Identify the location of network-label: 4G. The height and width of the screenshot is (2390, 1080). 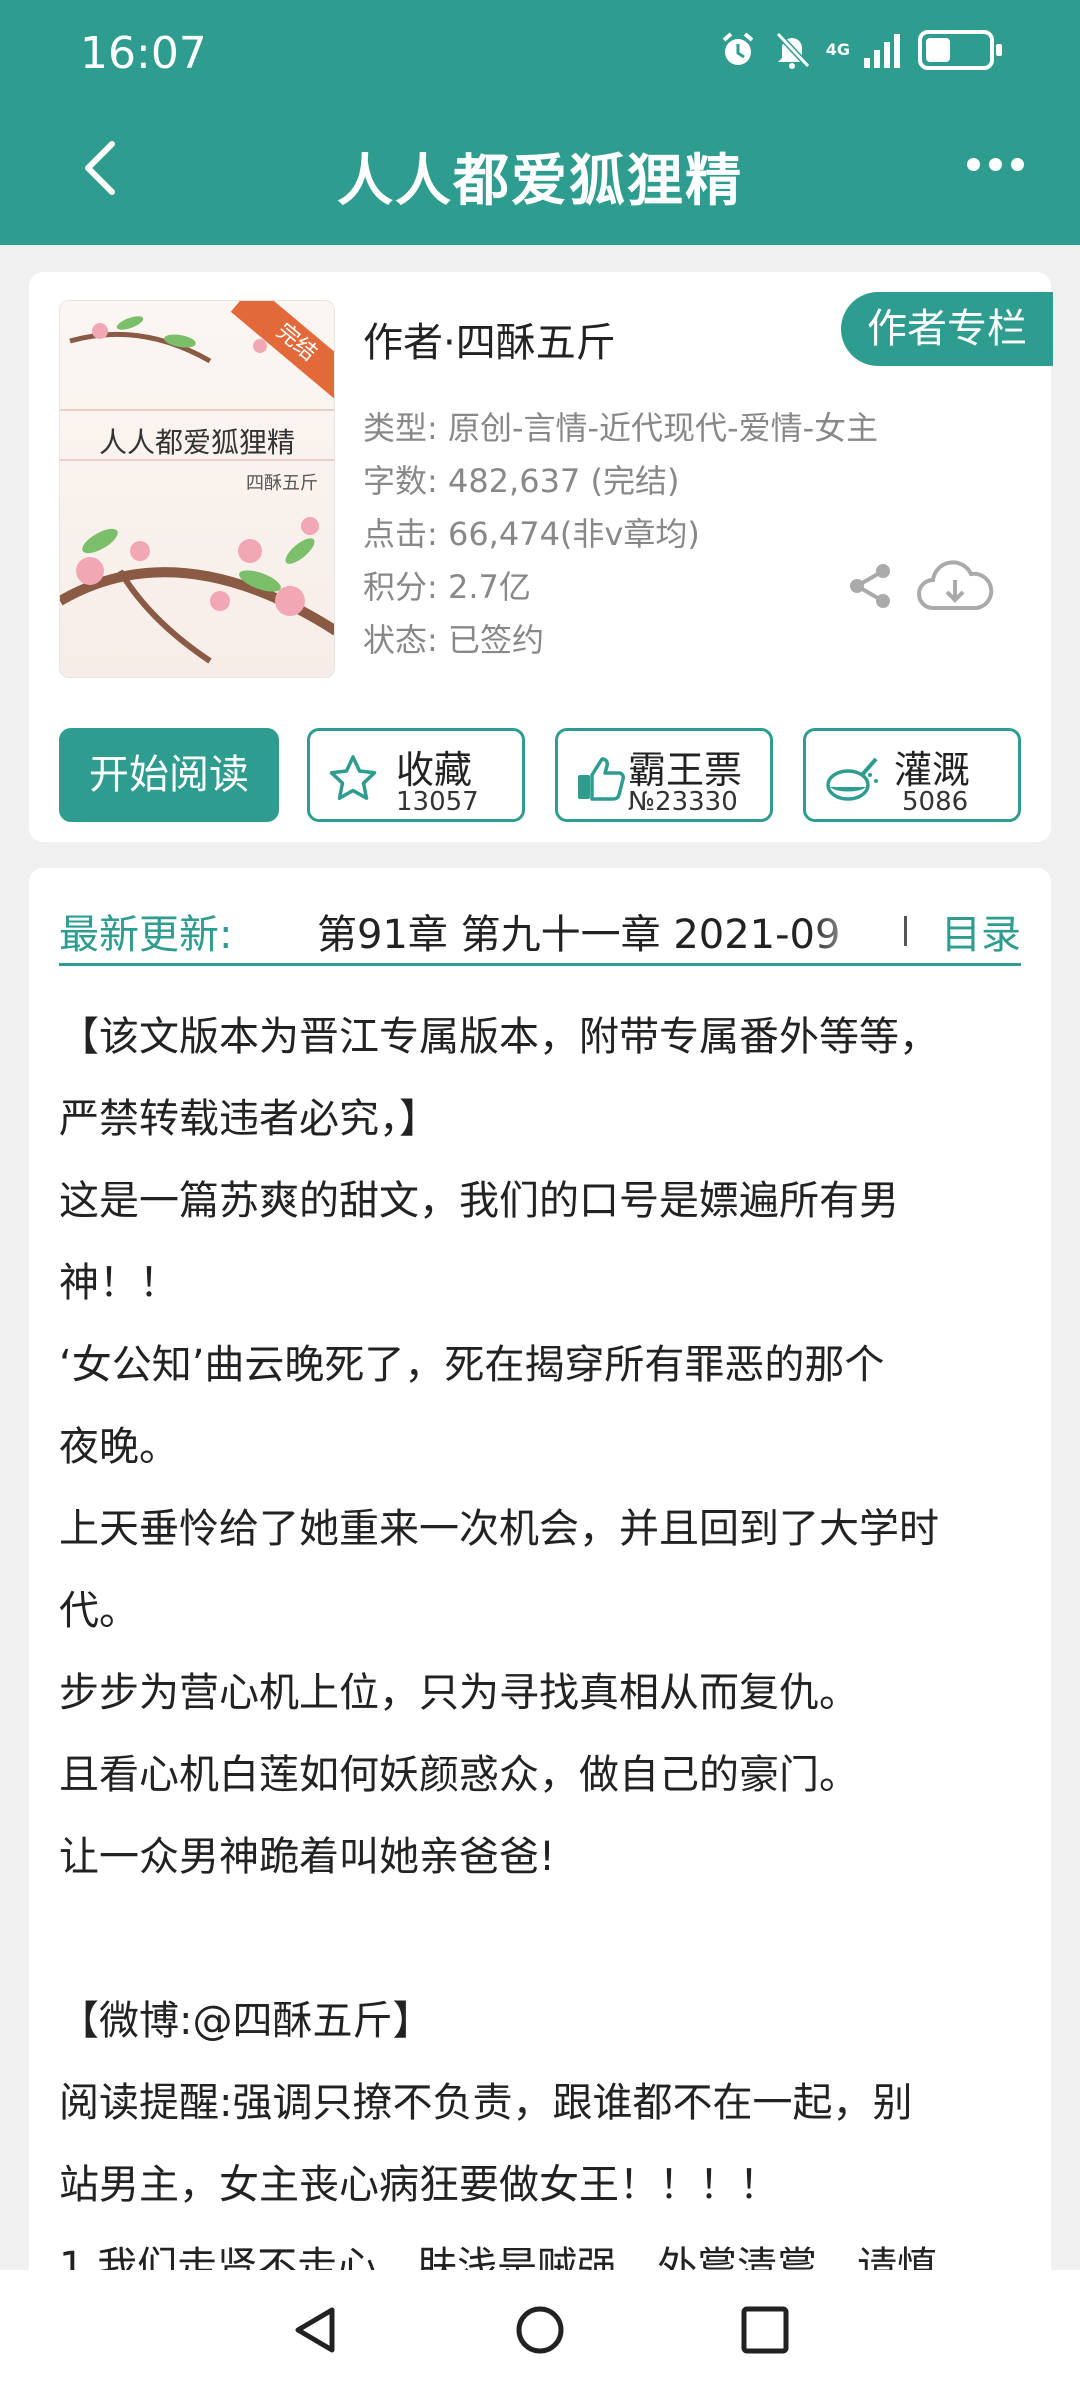
(837, 49).